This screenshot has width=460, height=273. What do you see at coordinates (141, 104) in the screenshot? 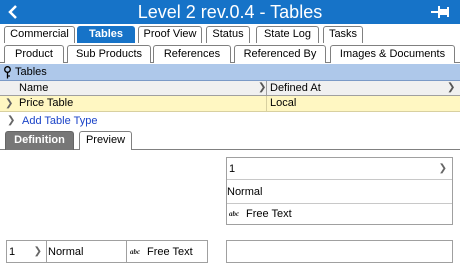
I see `cell-name: Price Table` at bounding box center [141, 104].